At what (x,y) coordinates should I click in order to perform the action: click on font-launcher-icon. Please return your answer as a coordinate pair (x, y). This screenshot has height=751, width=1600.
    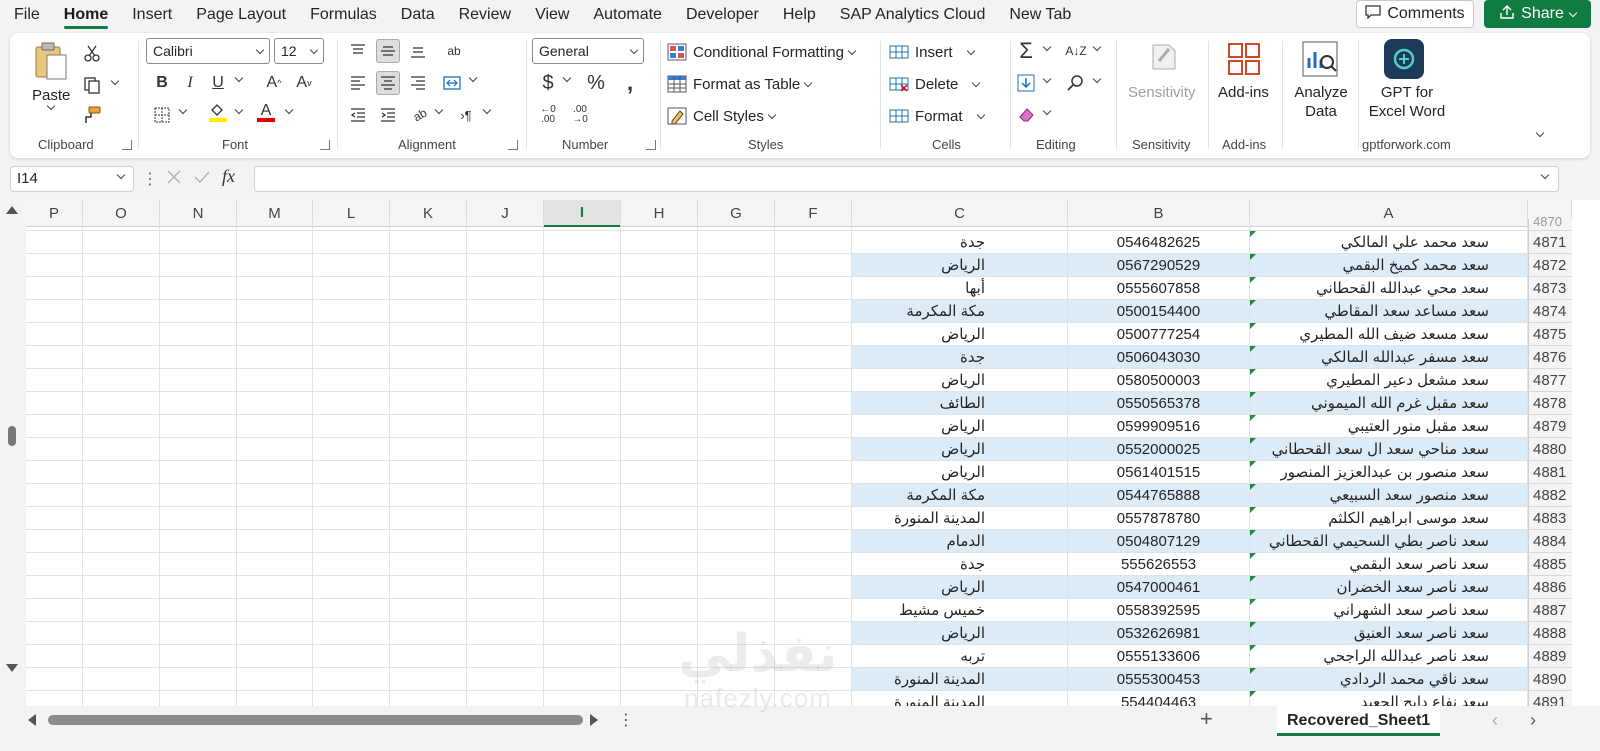
    Looking at the image, I should click on (325, 145).